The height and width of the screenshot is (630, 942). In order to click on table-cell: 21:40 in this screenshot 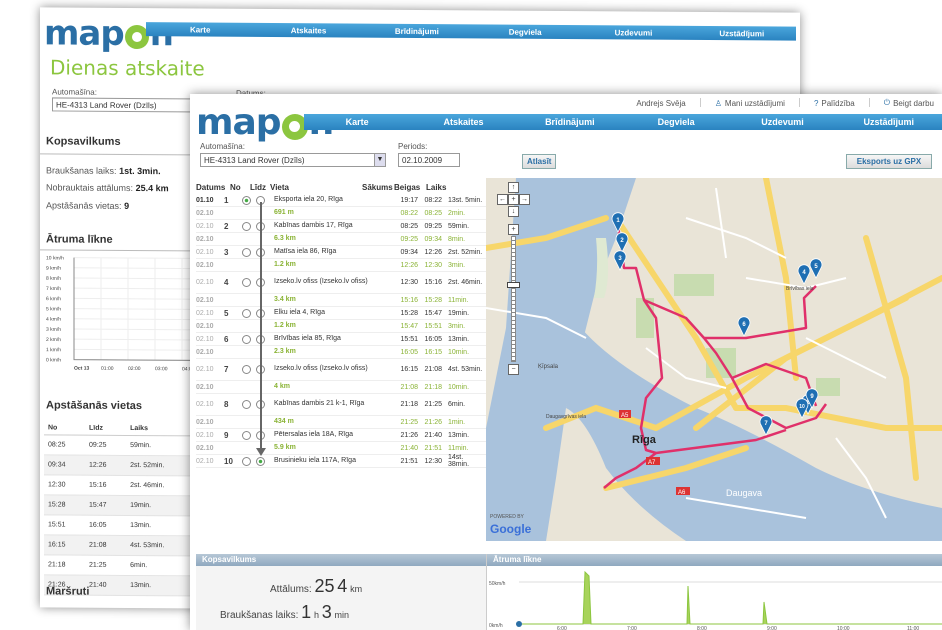, I will do `click(106, 585)`.